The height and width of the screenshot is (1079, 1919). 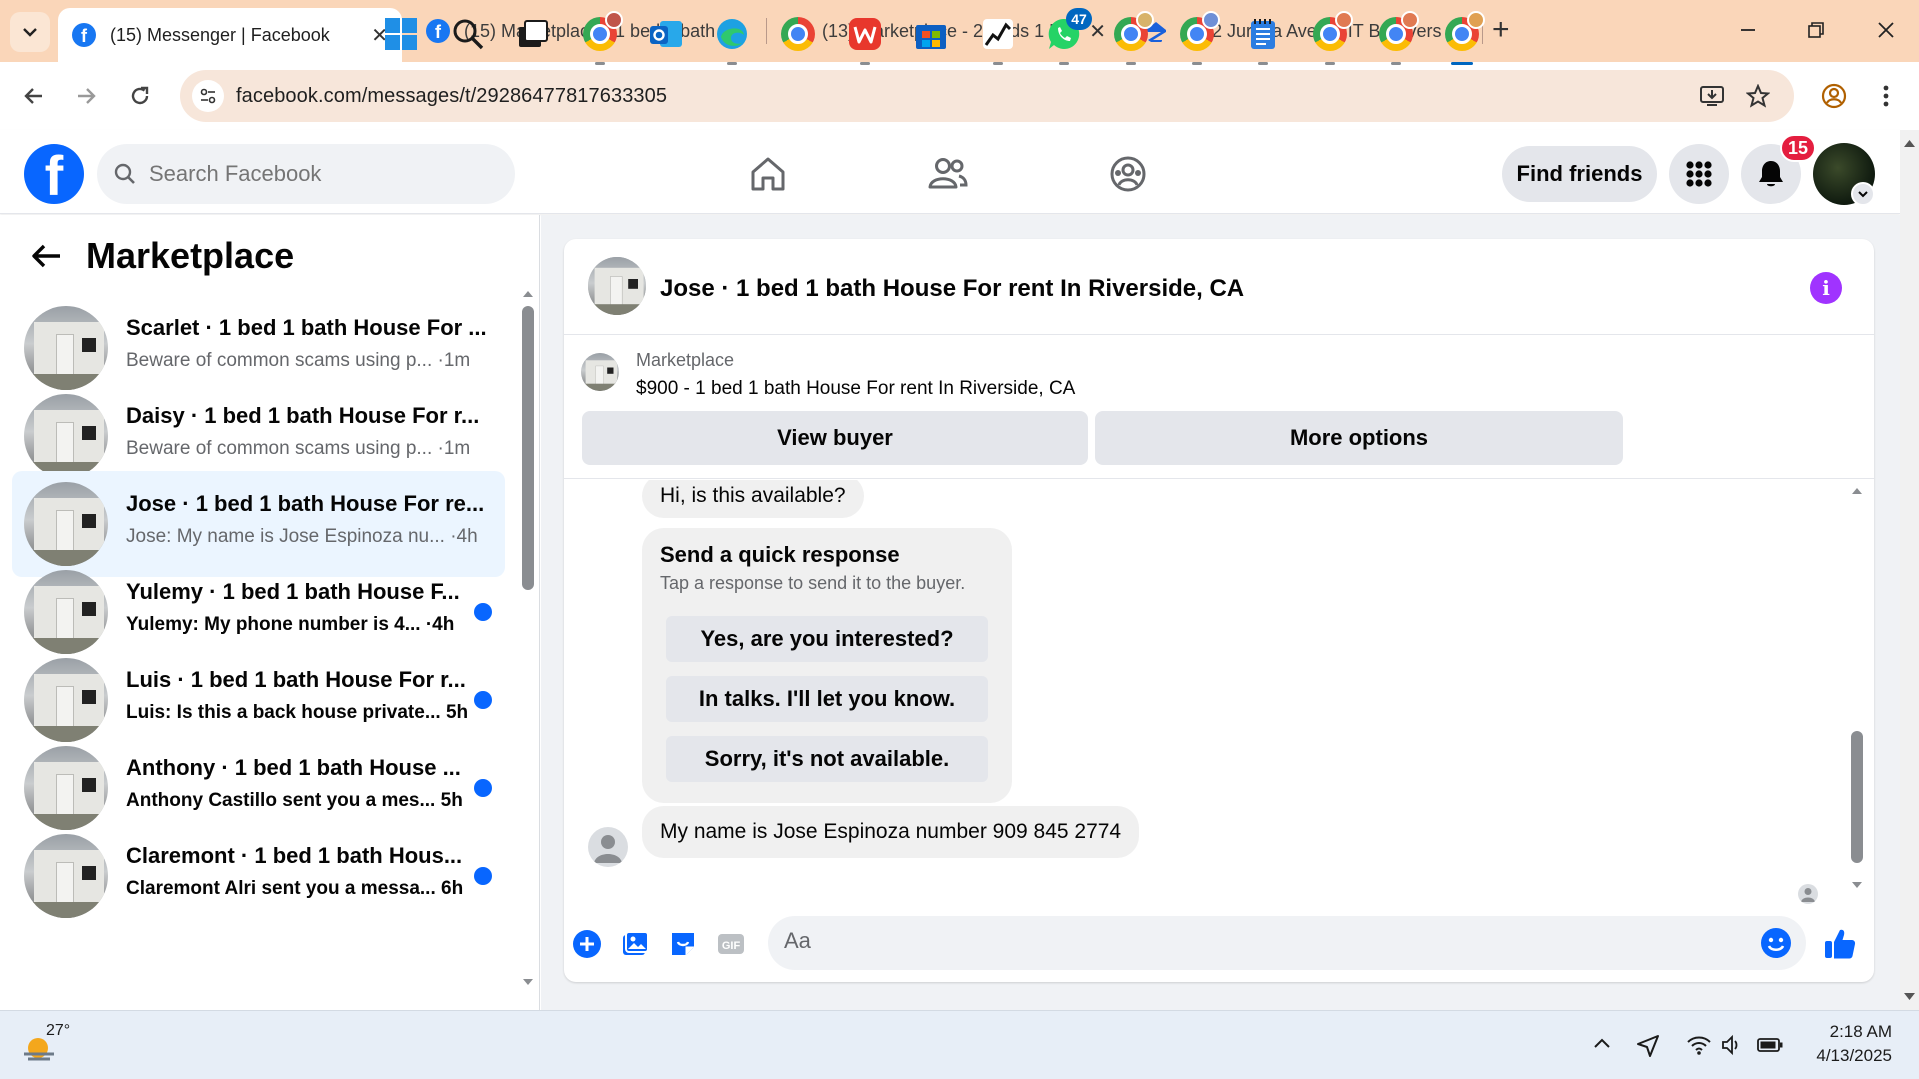 I want to click on tab-separator, so click(x=766, y=31).